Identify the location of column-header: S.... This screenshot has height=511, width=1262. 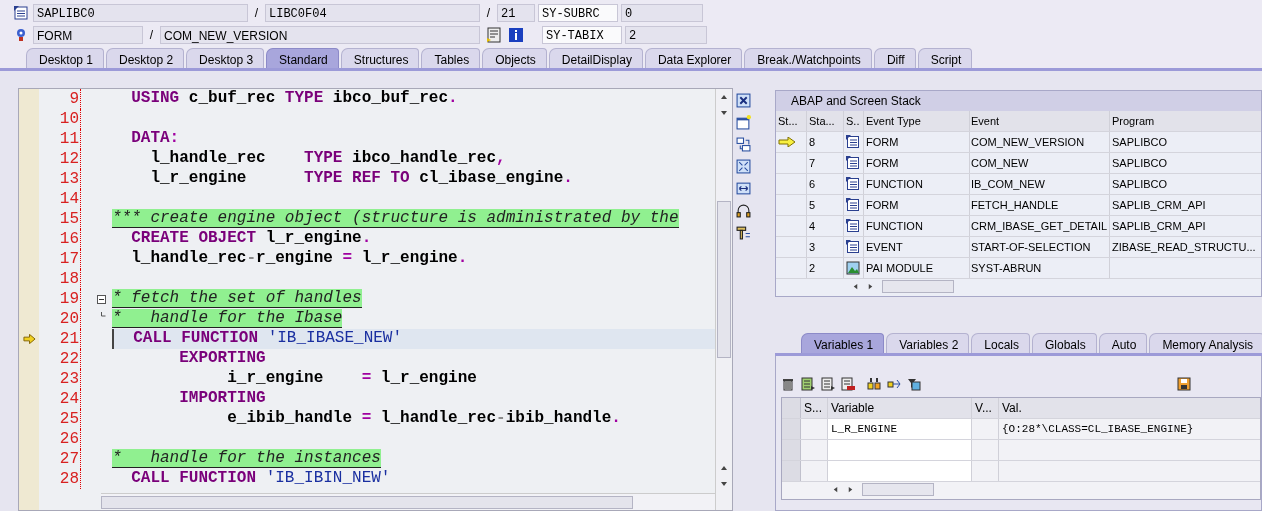
(814, 408).